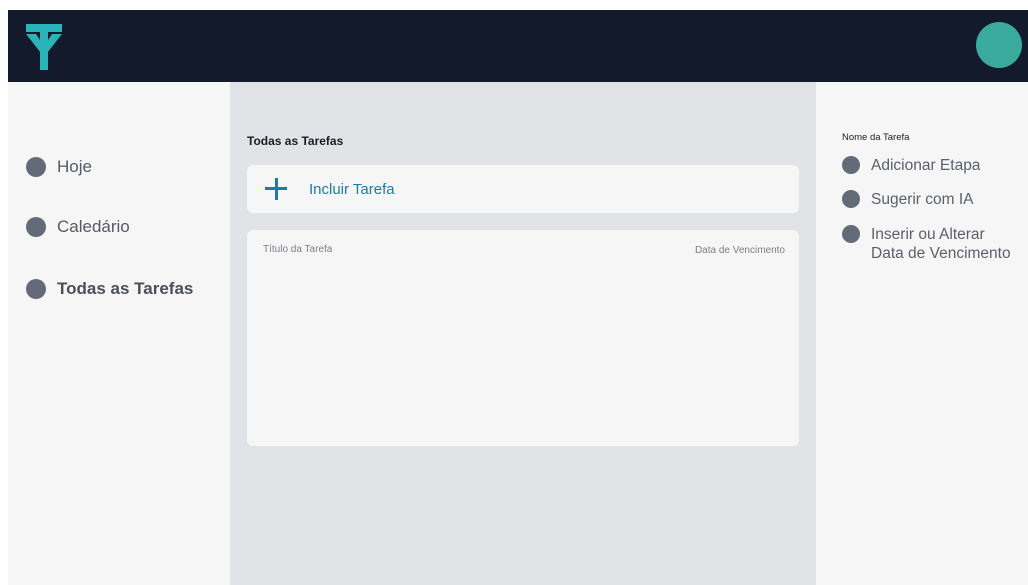 This screenshot has width=1028, height=585. What do you see at coordinates (74, 166) in the screenshot?
I see `sidebar-item-label: Hoje` at bounding box center [74, 166].